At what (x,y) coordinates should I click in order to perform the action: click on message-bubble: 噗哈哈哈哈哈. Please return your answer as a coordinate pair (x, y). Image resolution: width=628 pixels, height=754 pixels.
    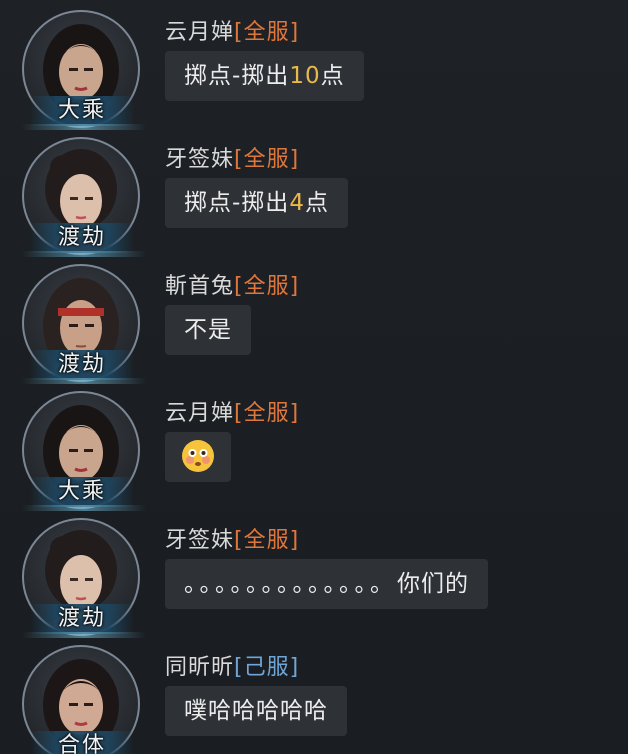
    Looking at the image, I should click on (256, 711).